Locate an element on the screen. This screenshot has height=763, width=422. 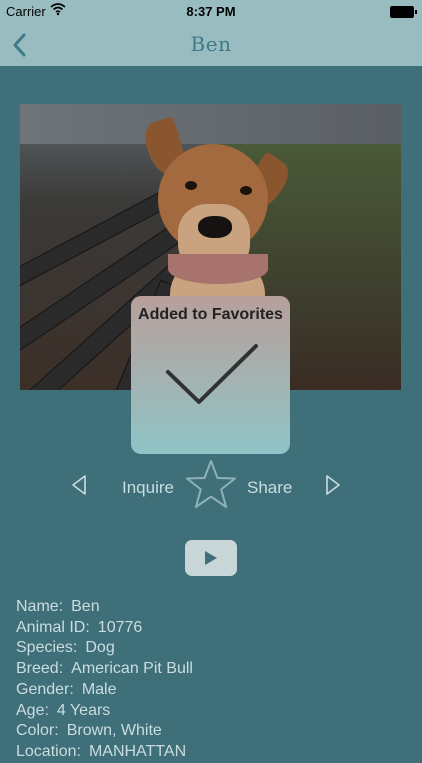
detail-value: American Pit Bull is located at coordinates (132, 669).